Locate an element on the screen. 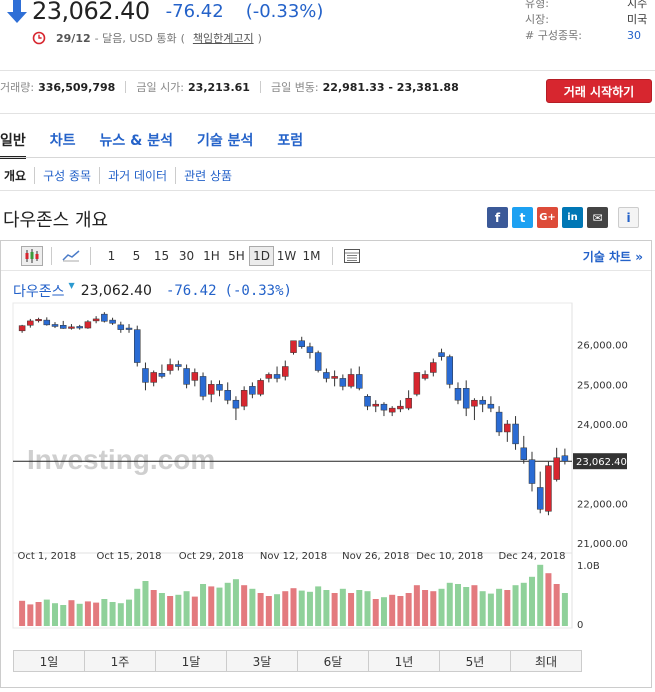 This screenshot has height=692, width=655. instrument-info: 유형: 지수 시장: 미국 # 구성종목: 30 is located at coordinates (590, 22).